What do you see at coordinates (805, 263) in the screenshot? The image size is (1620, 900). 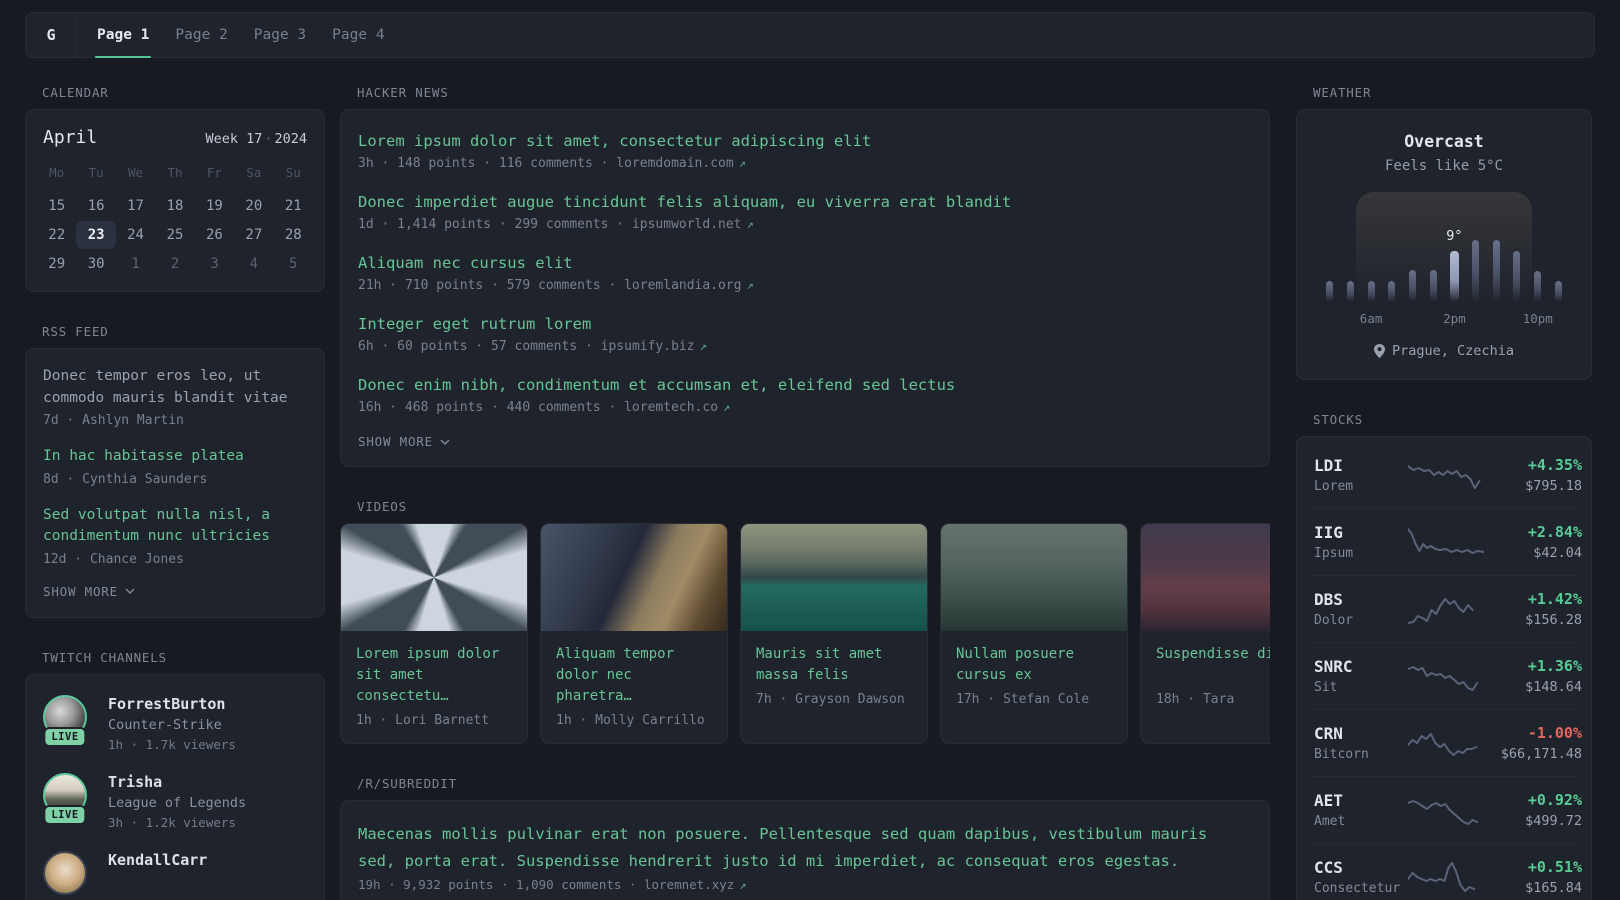 I see `hn-item-title: Aliquam nec cursus elit` at bounding box center [805, 263].